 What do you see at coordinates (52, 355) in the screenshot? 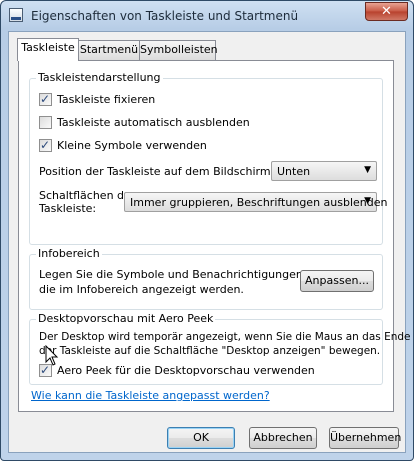
I see `mouse-pointer-icon` at bounding box center [52, 355].